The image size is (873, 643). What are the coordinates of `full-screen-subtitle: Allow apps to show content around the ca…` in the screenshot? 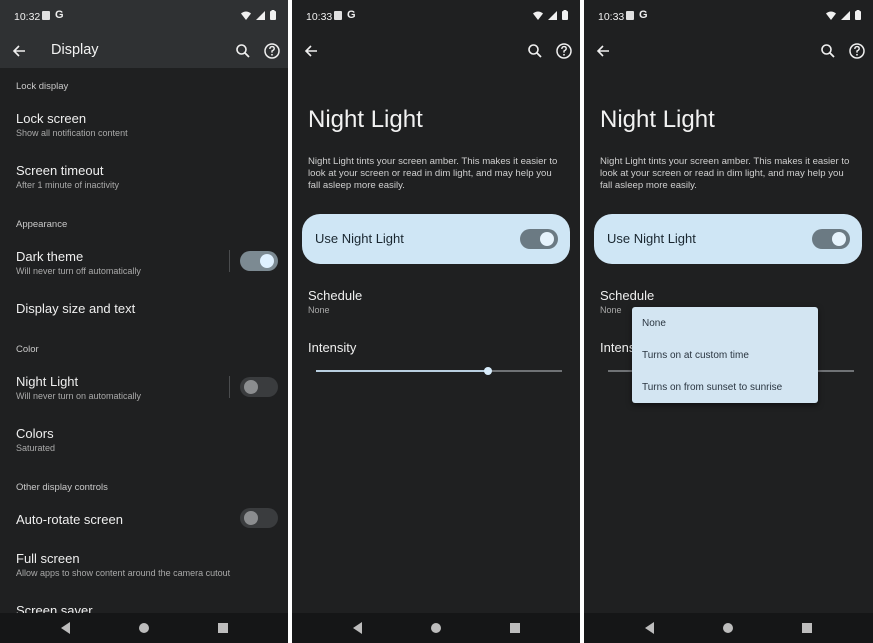 It's located at (123, 573).